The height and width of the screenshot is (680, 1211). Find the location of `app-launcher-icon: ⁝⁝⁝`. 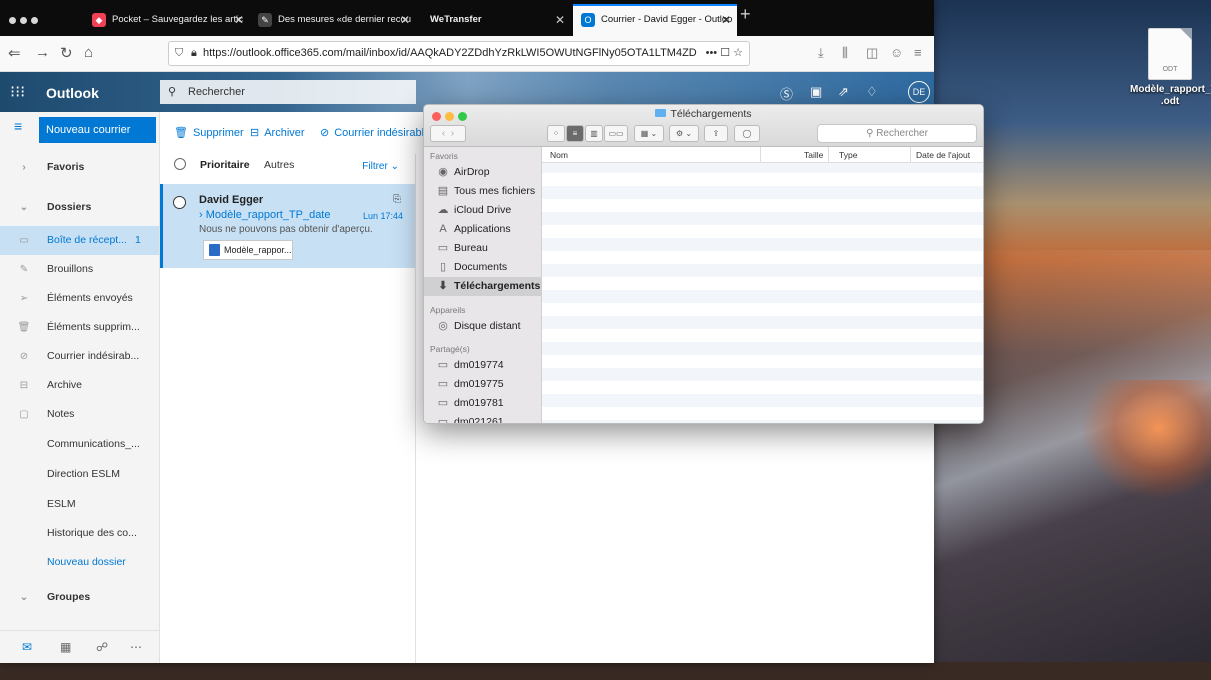

app-launcher-icon: ⁝⁝⁝ is located at coordinates (17, 92).